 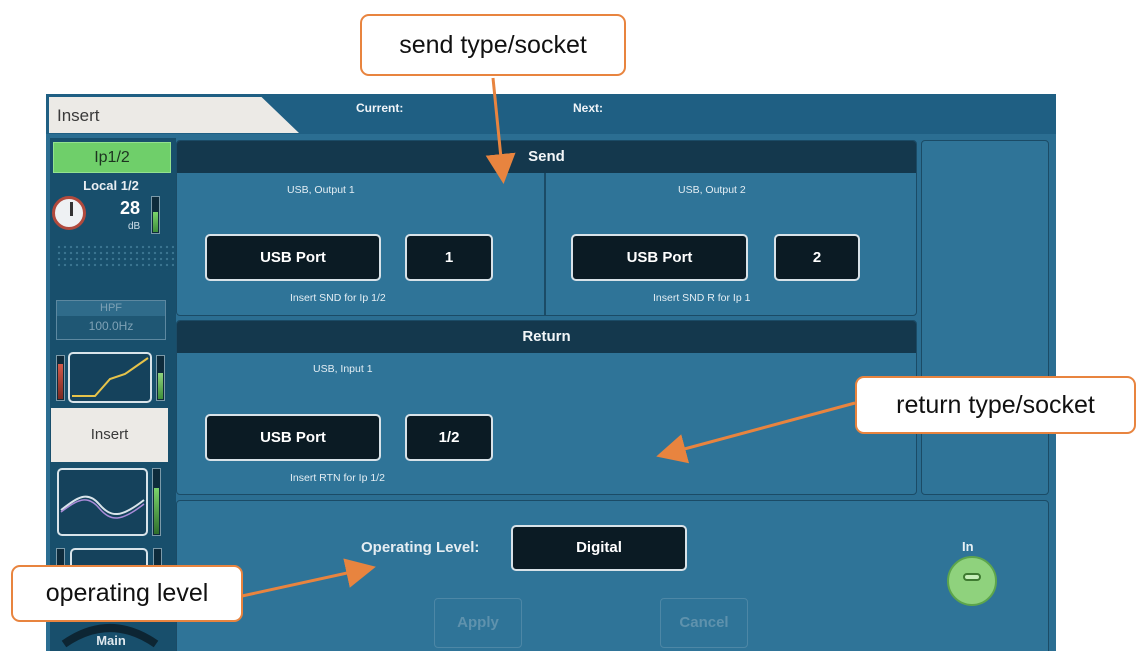 I want to click on callout-return: return type/socket, so click(x=995, y=405).